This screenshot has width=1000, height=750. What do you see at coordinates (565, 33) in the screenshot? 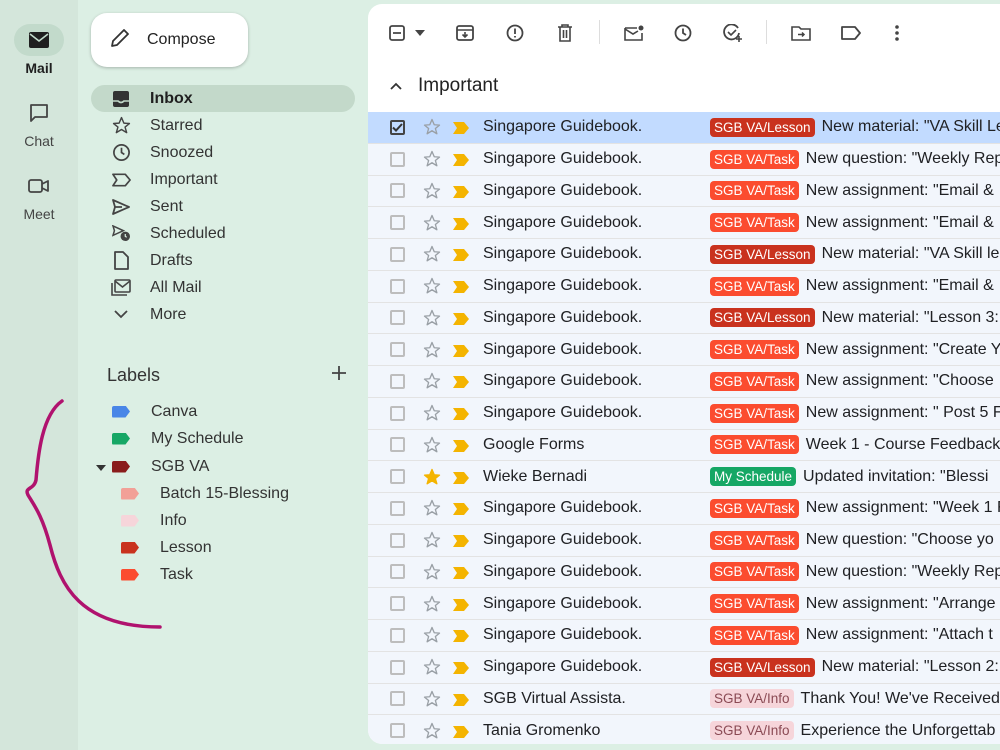
I see `delete-icon` at bounding box center [565, 33].